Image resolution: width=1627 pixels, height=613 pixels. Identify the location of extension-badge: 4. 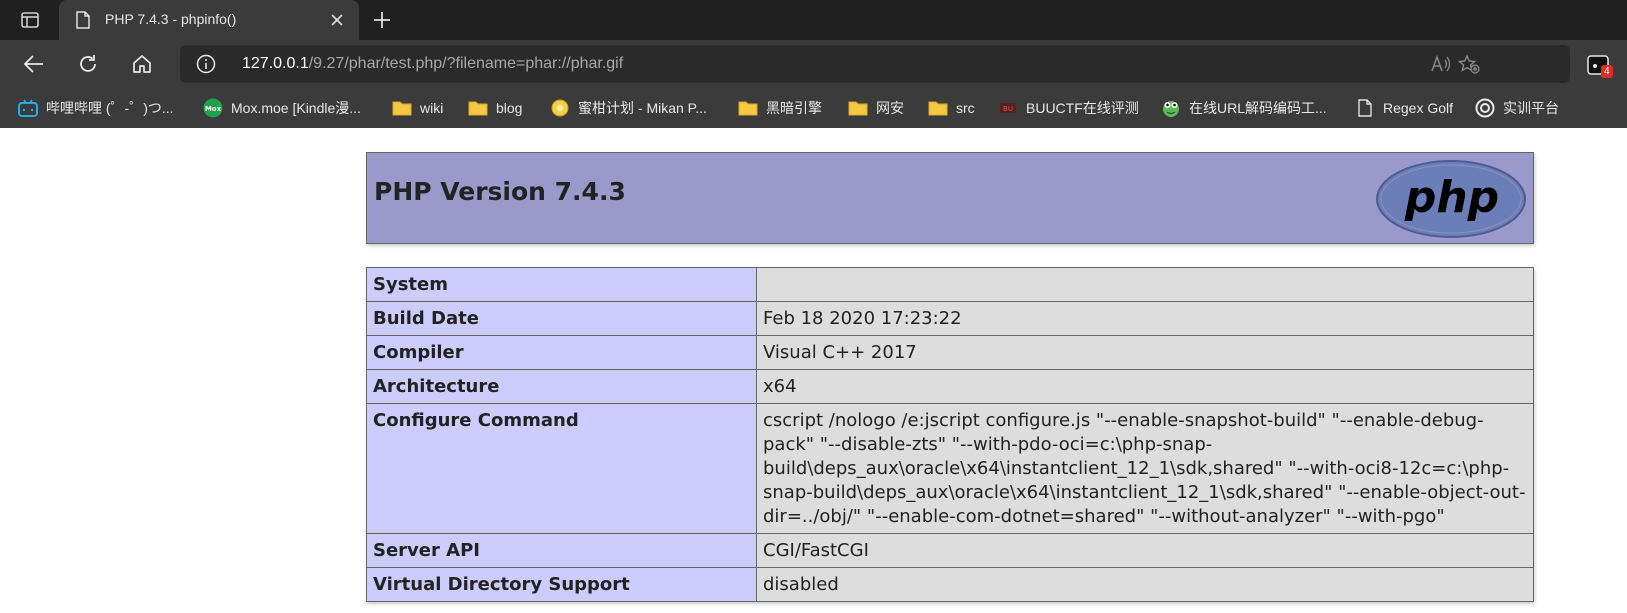
(1607, 71).